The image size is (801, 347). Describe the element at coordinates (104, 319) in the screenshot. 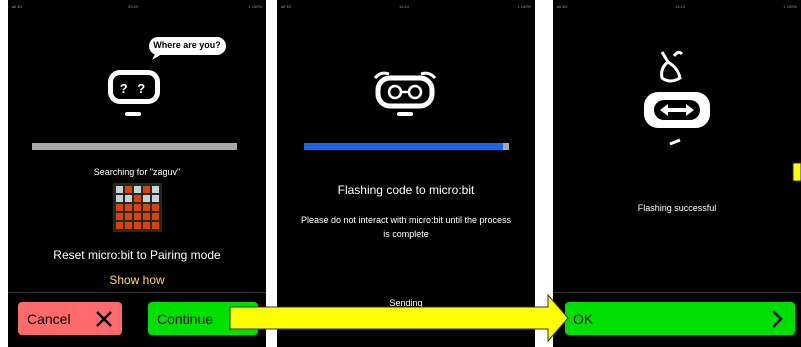

I see `close-icon` at that location.